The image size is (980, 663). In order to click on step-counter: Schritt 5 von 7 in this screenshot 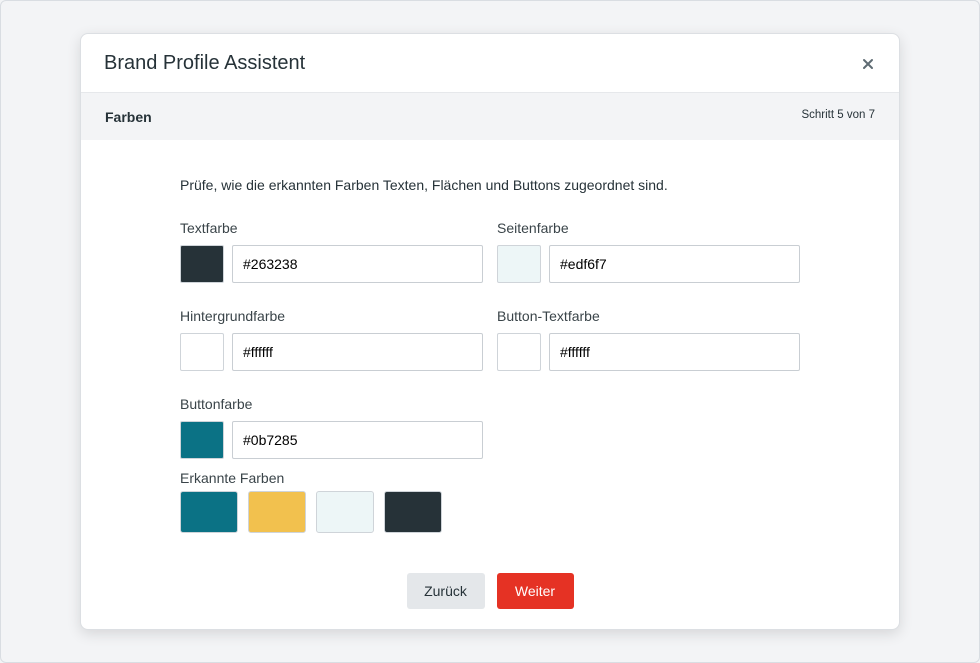, I will do `click(838, 115)`.